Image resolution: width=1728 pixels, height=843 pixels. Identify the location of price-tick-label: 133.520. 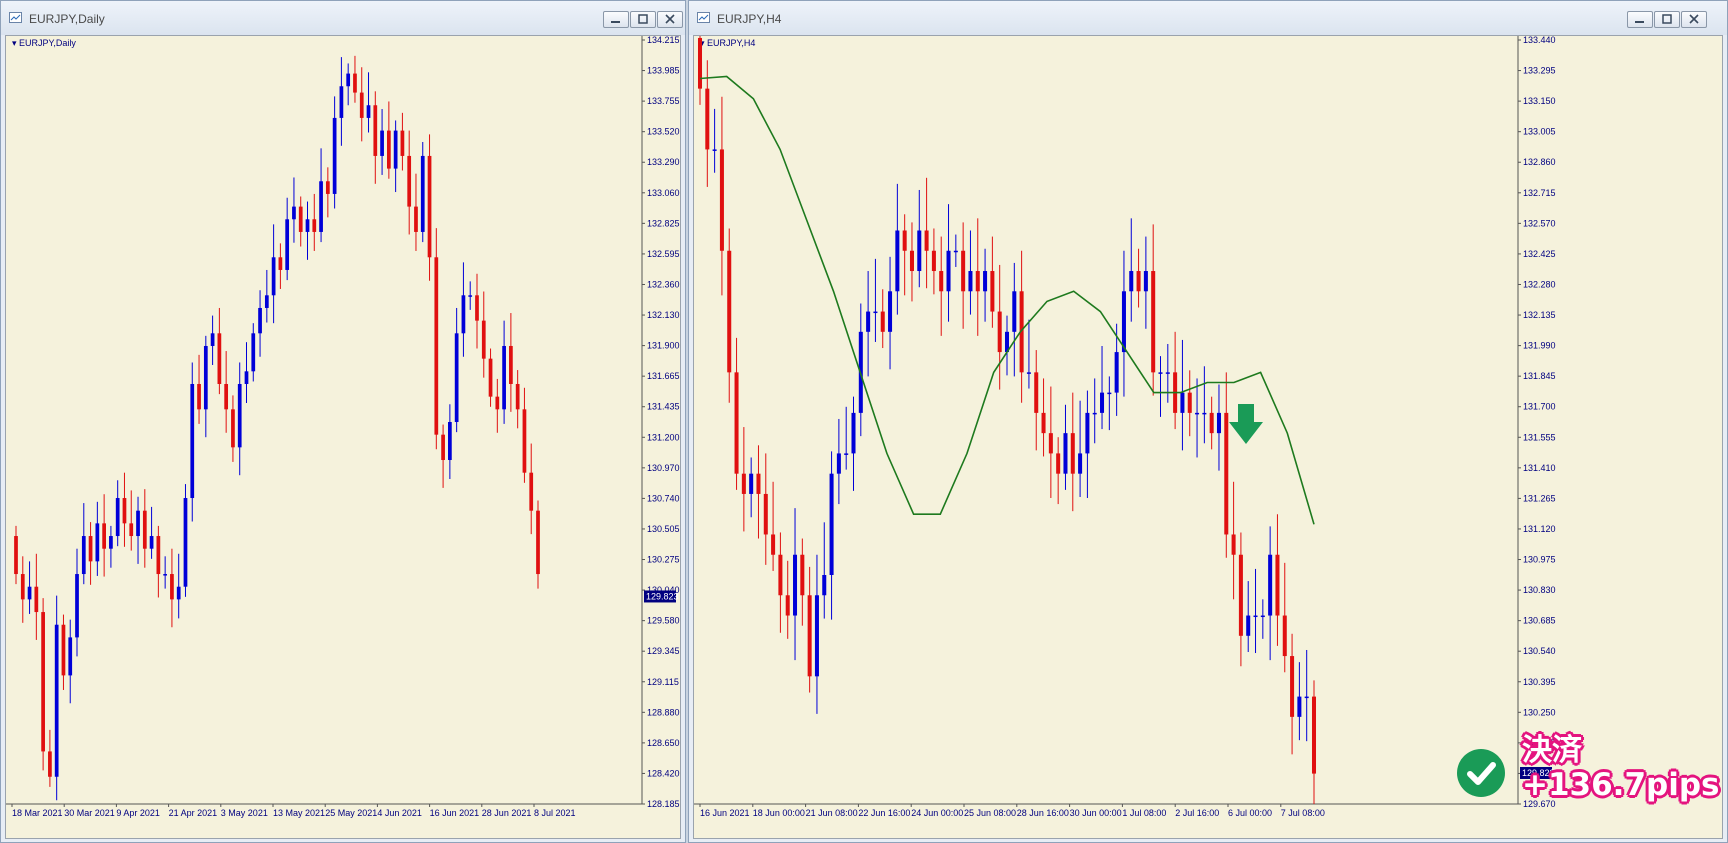
(663, 132).